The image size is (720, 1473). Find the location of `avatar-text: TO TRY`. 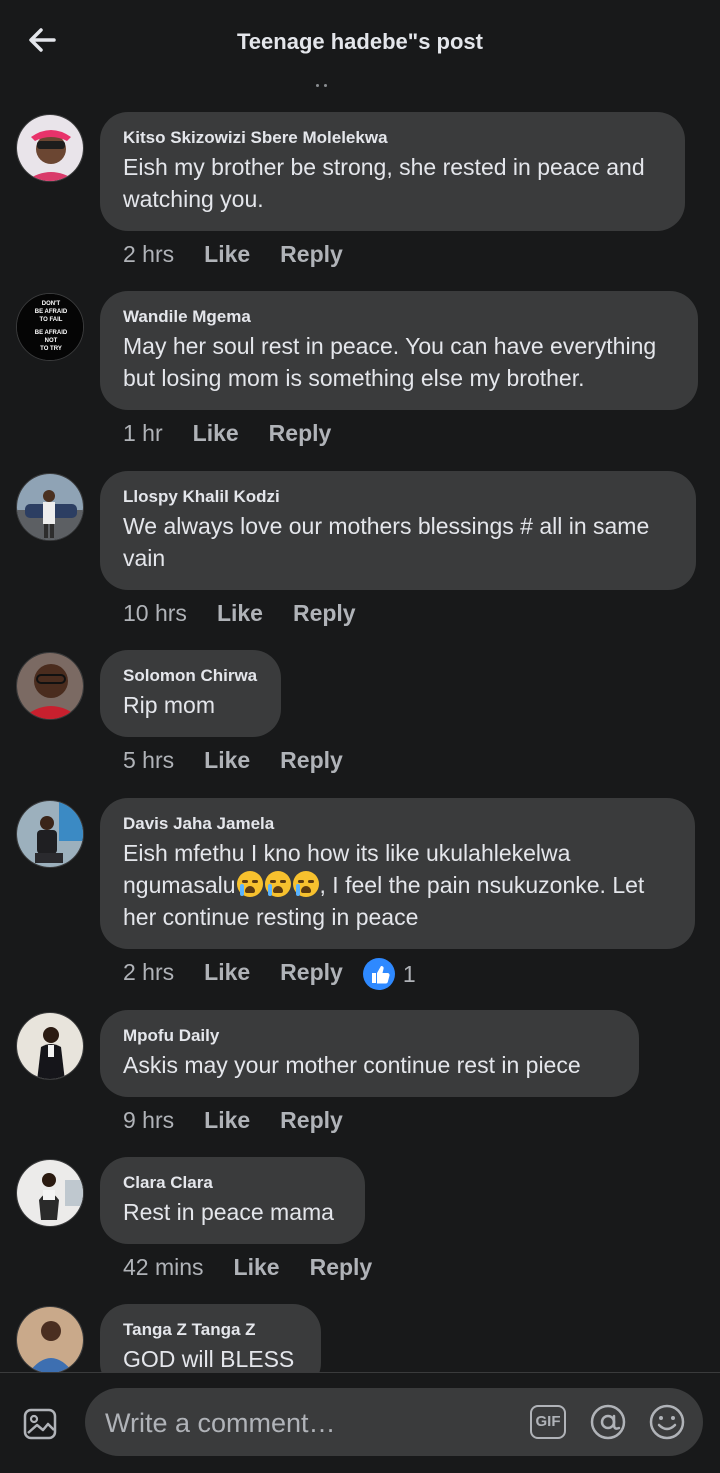

avatar-text: TO TRY is located at coordinates (51, 349).